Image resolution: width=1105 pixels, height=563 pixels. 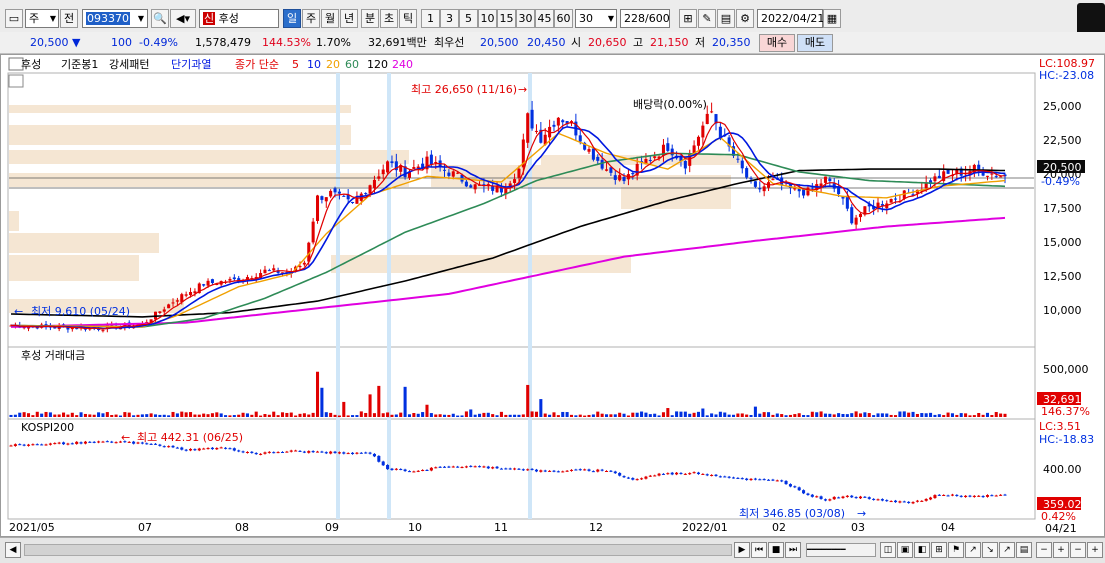 I want to click on tool-icon: ◫, so click(x=888, y=550).